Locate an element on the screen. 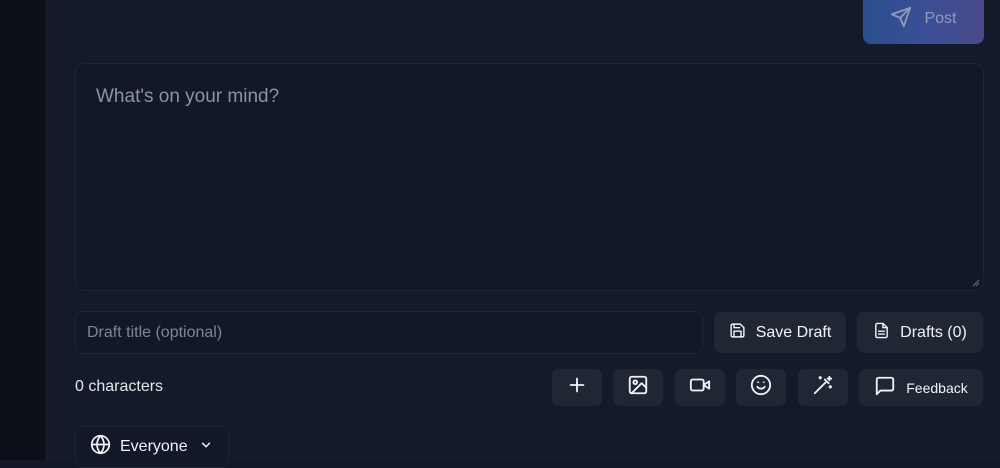 This screenshot has width=1000, height=468. magic-wand-icon is located at coordinates (823, 387).